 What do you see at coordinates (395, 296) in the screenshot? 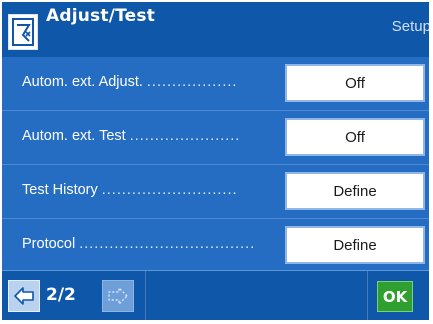
I see `ok-button: OK` at bounding box center [395, 296].